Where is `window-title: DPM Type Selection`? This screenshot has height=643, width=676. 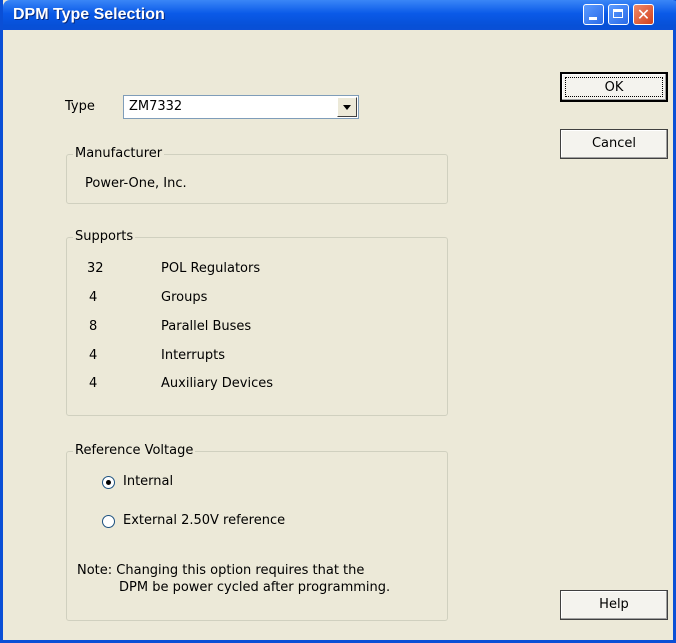
window-title: DPM Type Selection is located at coordinates (89, 14).